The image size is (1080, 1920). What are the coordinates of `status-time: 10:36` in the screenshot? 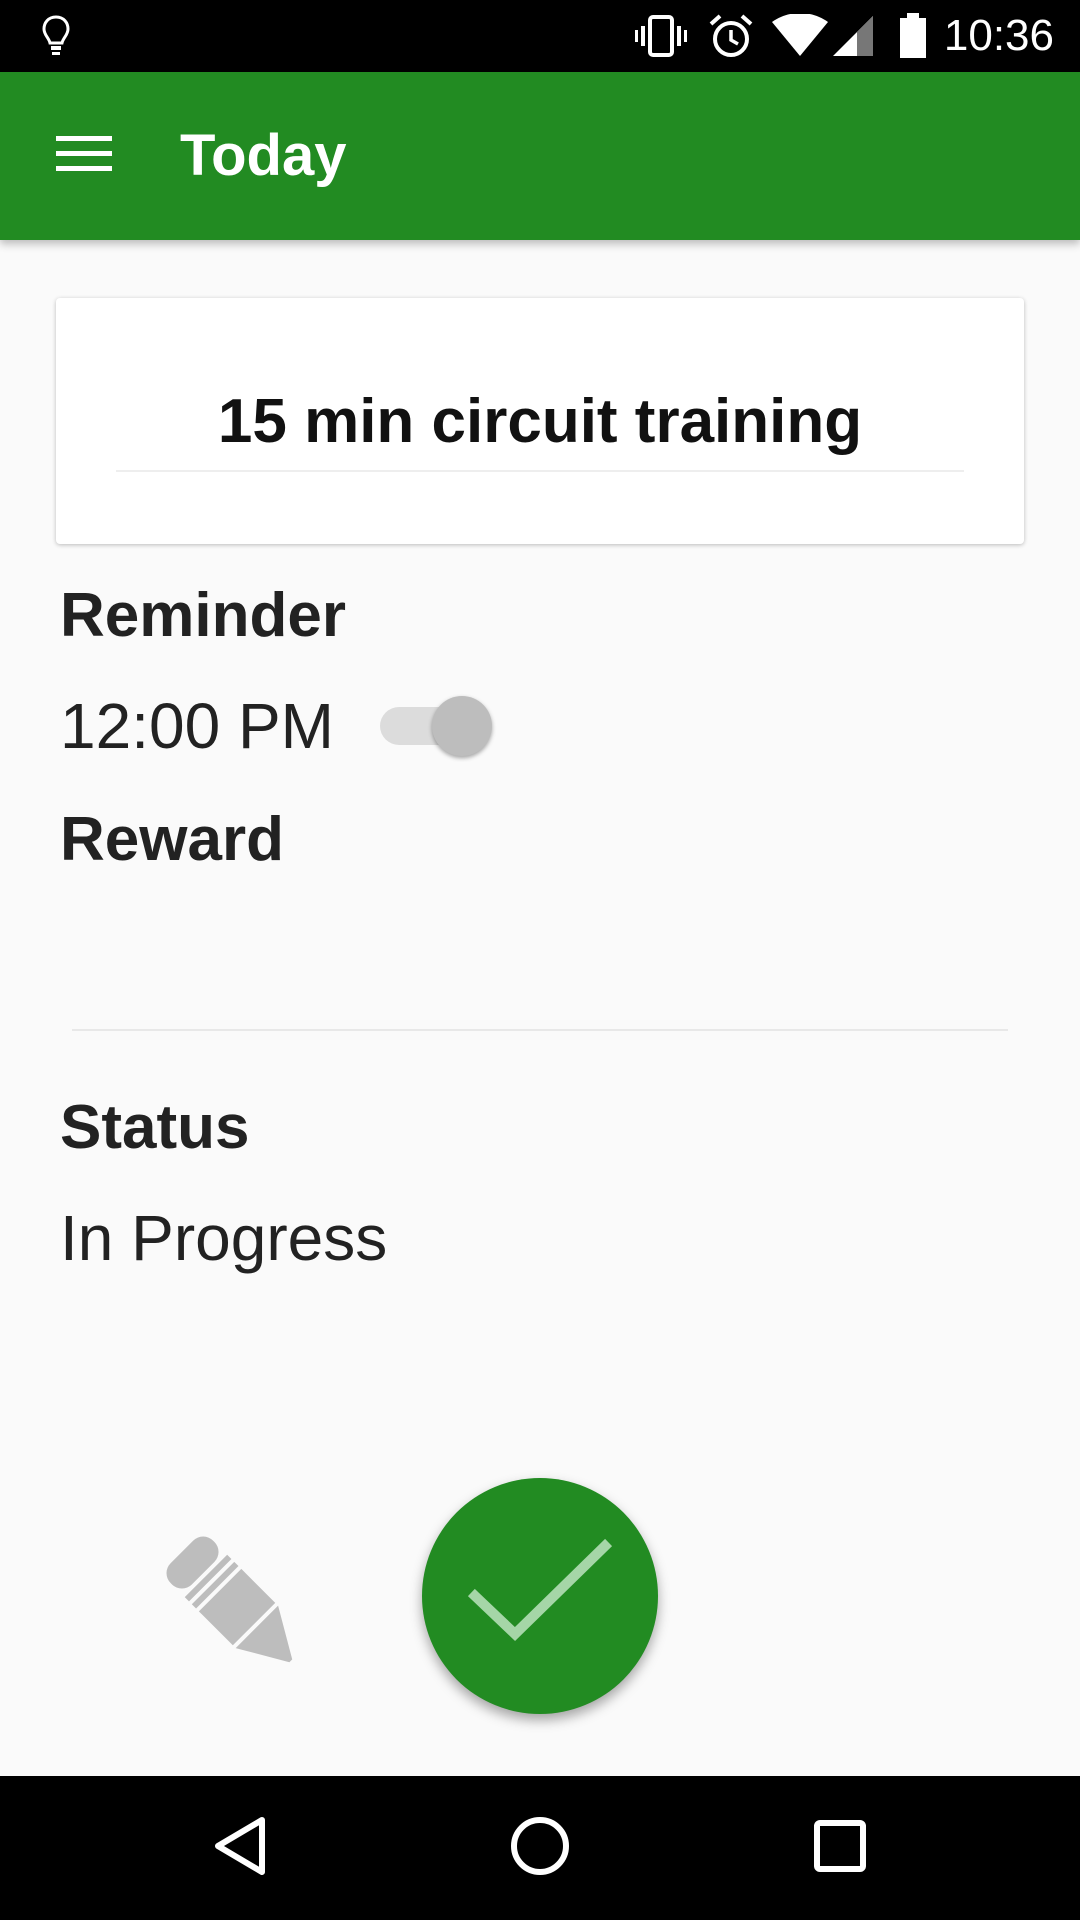 It's located at (998, 35).